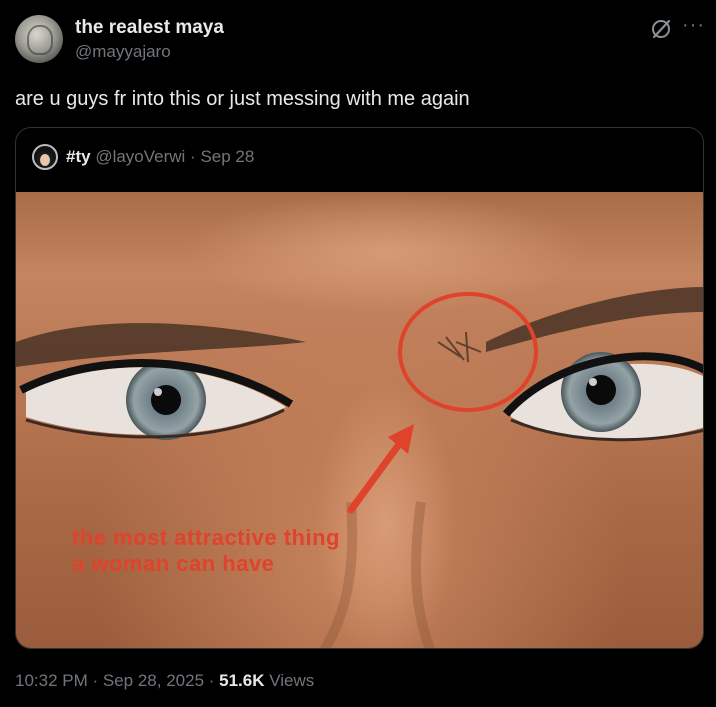 This screenshot has width=716, height=707. I want to click on tweet-meta: 10:32 PM · Sep 28, 2025 · 51.6K Views, so click(164, 681).